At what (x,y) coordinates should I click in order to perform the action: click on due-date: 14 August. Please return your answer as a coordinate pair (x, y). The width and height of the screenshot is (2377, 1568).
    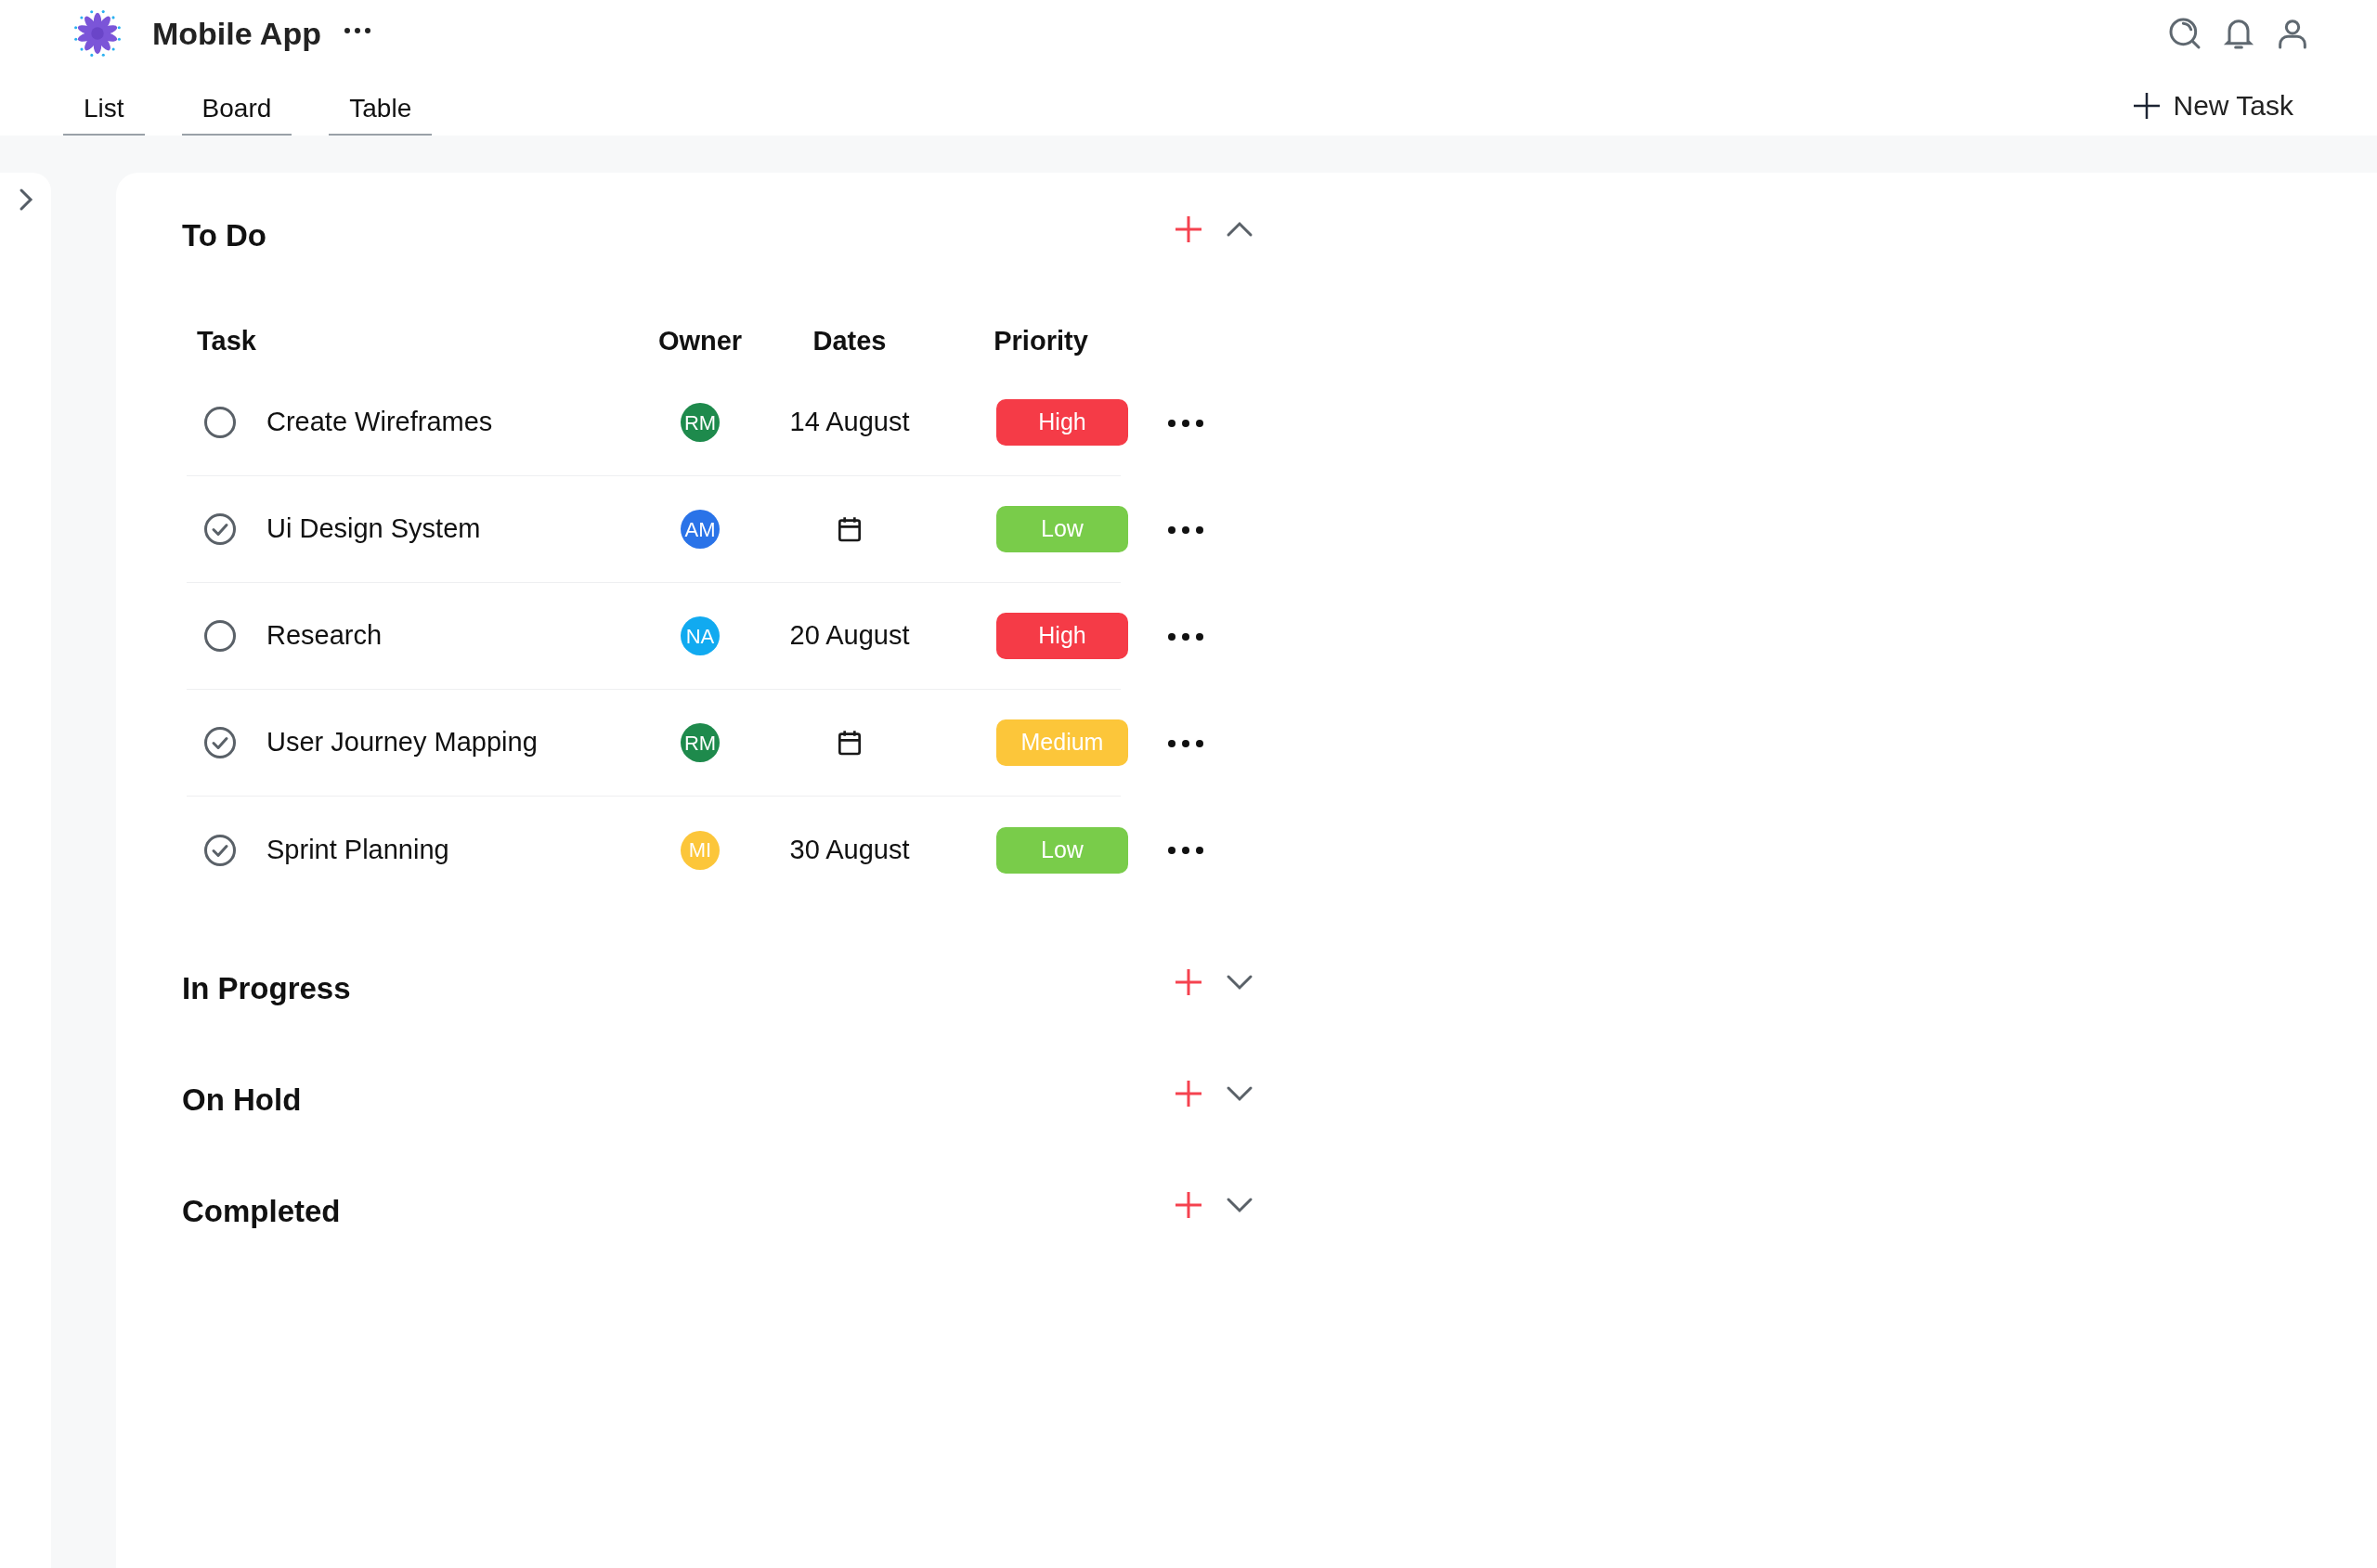
    Looking at the image, I should click on (849, 422).